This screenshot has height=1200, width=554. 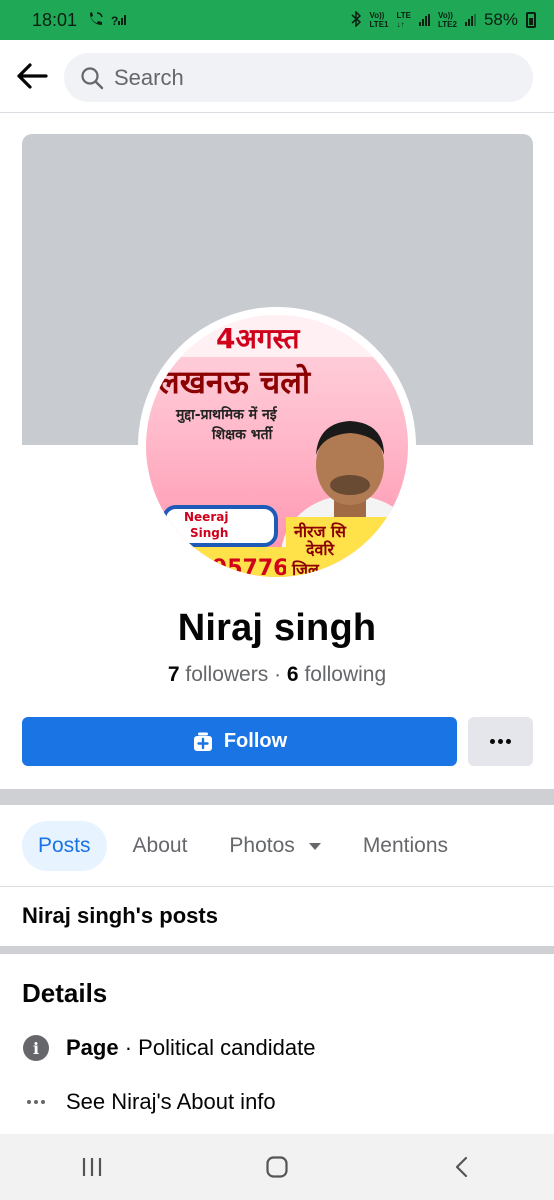 What do you see at coordinates (128, 1047) in the screenshot?
I see `detail-category-sep: ·` at bounding box center [128, 1047].